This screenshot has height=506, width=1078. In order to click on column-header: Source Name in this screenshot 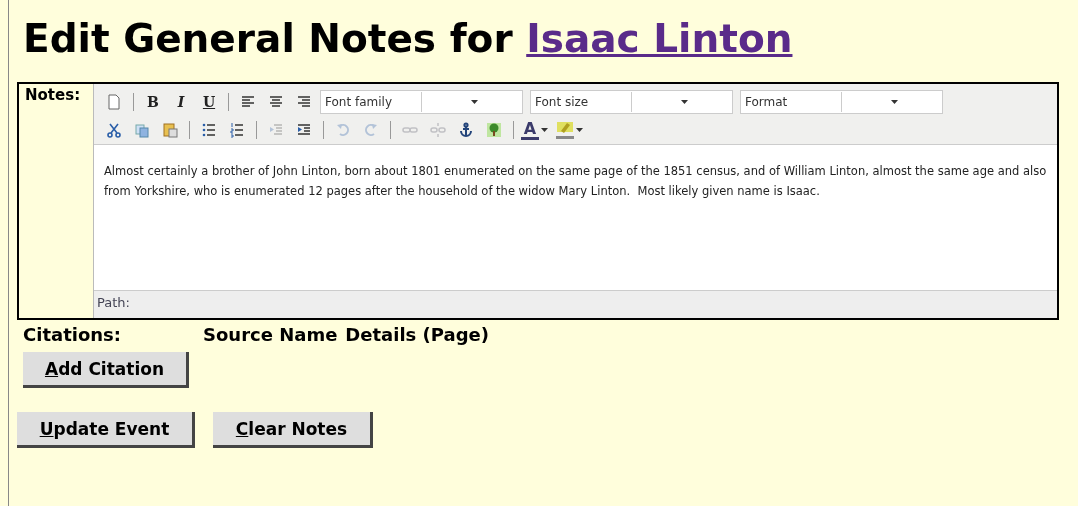, I will do `click(270, 335)`.